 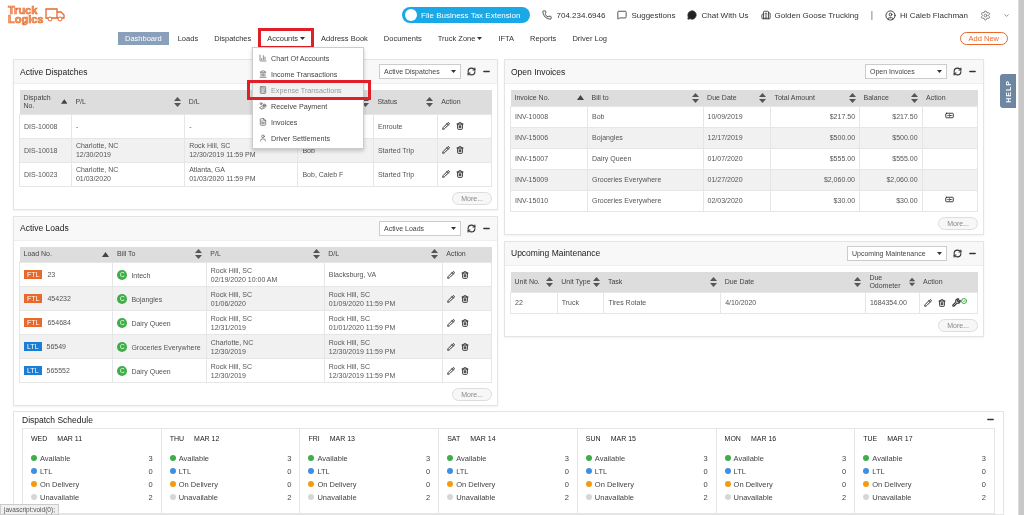 What do you see at coordinates (44, 228) in the screenshot?
I see `panel-title: Active Loads` at bounding box center [44, 228].